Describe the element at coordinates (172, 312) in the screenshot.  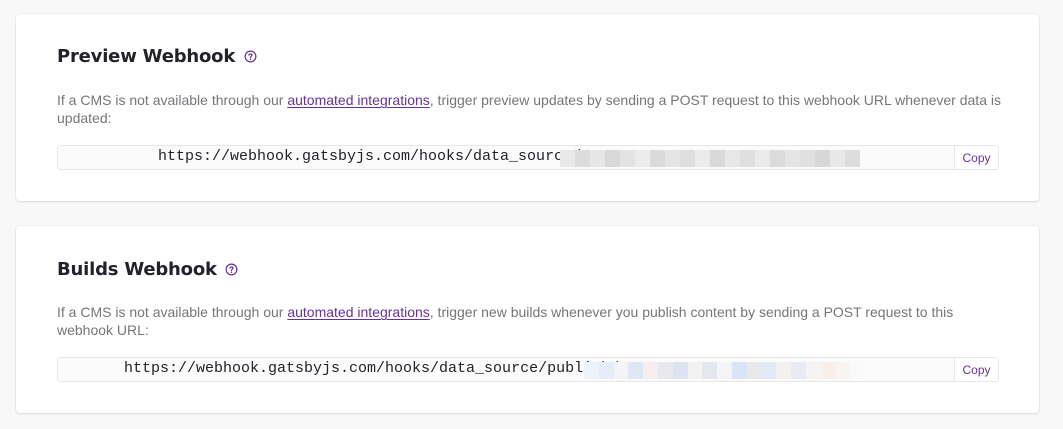
I see `builds-desc-text-before: If a CMS is not available through our` at that location.